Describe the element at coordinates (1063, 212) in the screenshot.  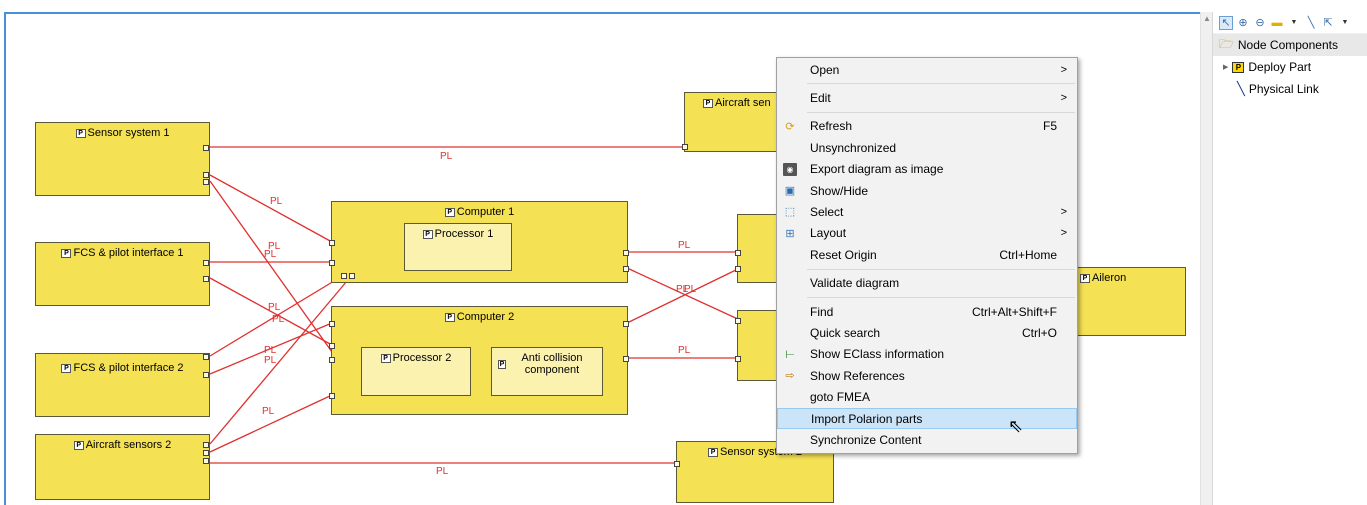
I see `submenu-arrow-icon: >` at that location.